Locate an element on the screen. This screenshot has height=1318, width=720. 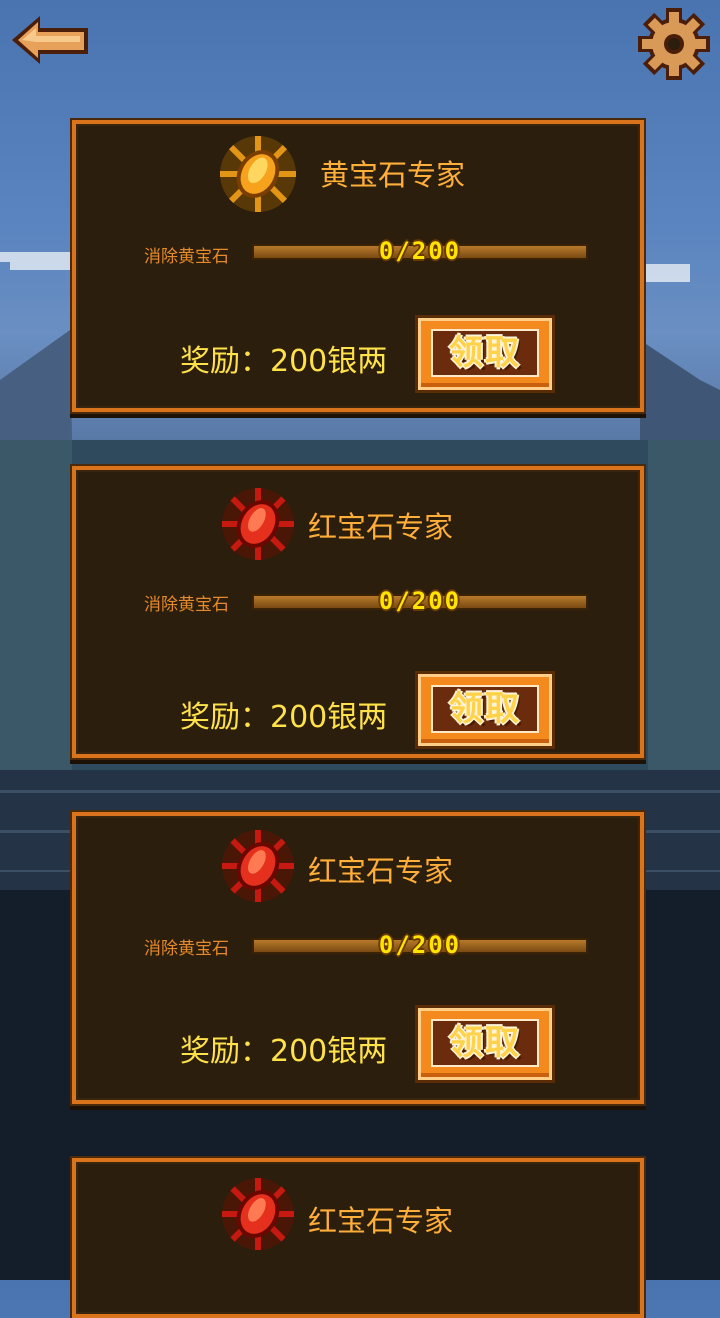
achievement-card: 红宝石专家 is located at coordinates (358, 1238).